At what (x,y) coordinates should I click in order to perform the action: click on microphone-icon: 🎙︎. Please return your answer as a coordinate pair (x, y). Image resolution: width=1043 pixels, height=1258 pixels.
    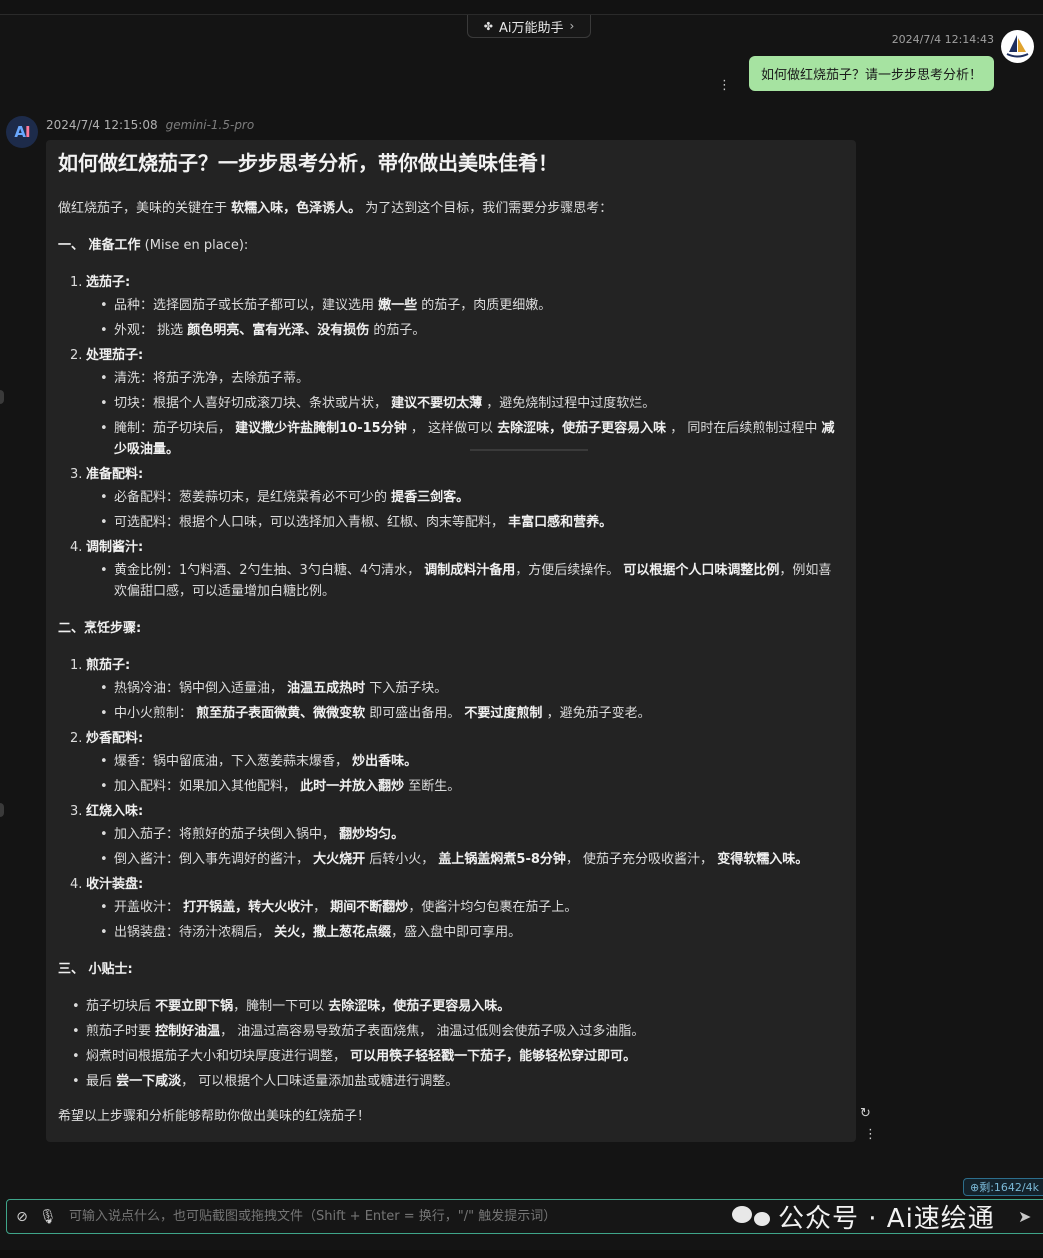
    Looking at the image, I should click on (48, 1217).